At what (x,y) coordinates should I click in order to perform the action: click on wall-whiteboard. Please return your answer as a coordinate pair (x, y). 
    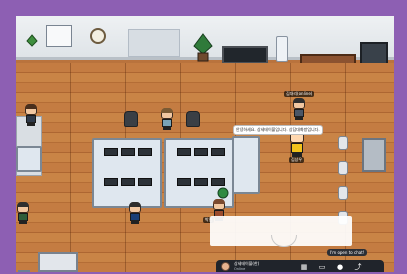
    Looking at the image, I should click on (154, 43).